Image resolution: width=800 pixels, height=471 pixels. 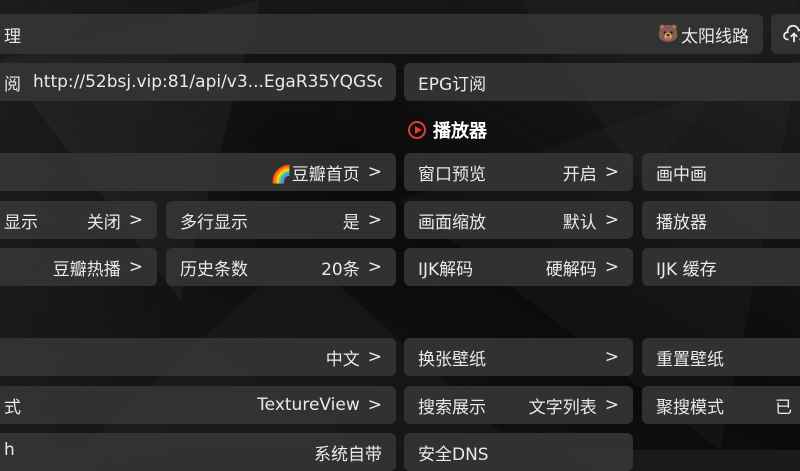 I want to click on multiline-value: 是, so click(x=351, y=222).